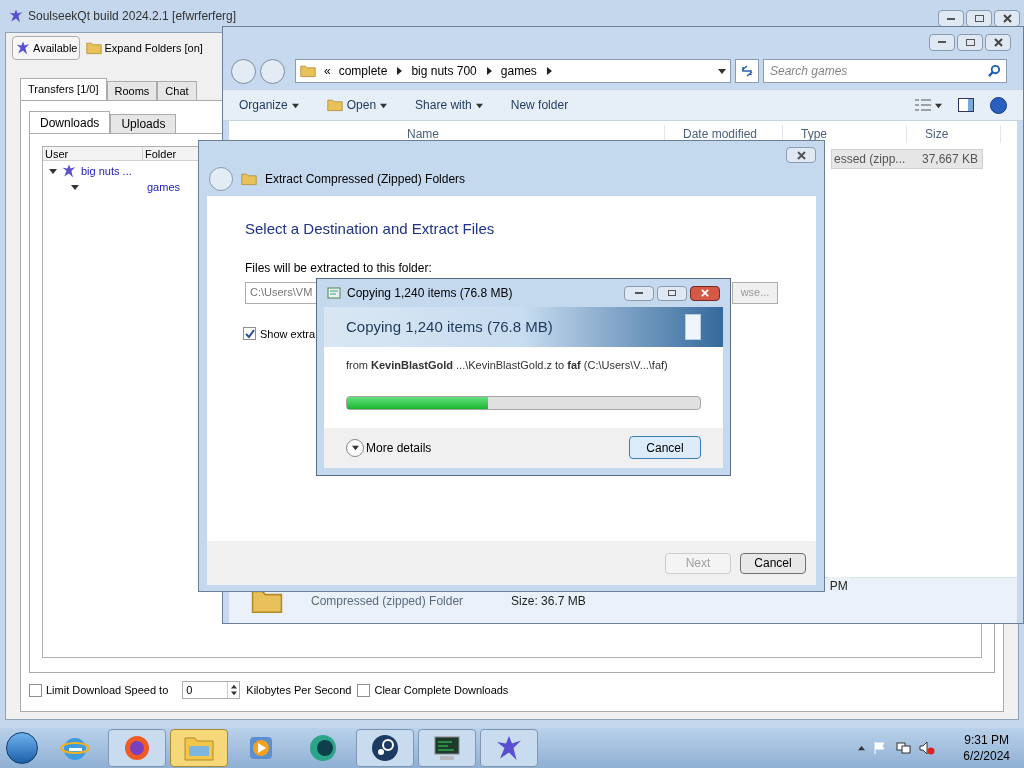  I want to click on copy-detail: from KevinBlastGold ...\KevinBlastGold.z to faf (C:\Users\V...\faf), so click(507, 365).